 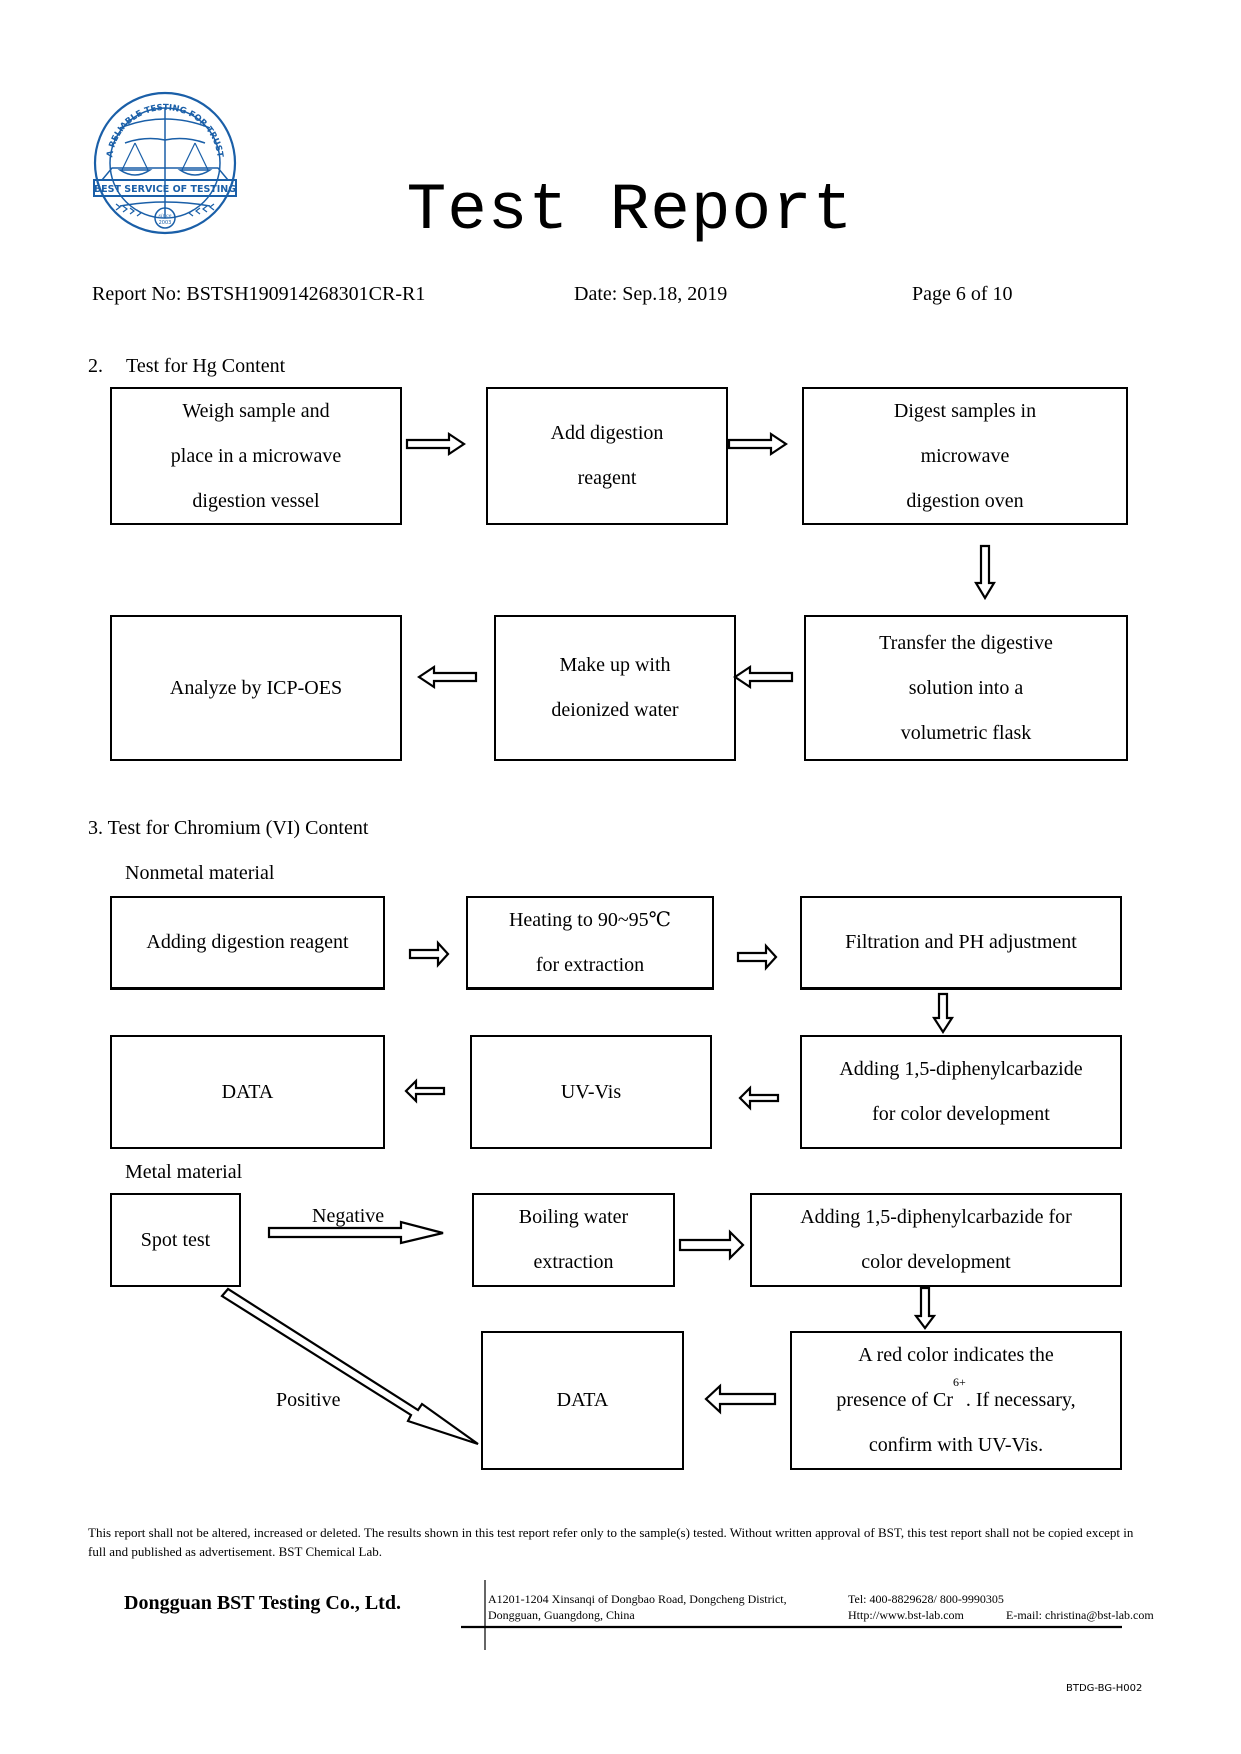 I want to click on negative-label: Negative, so click(x=348, y=1216).